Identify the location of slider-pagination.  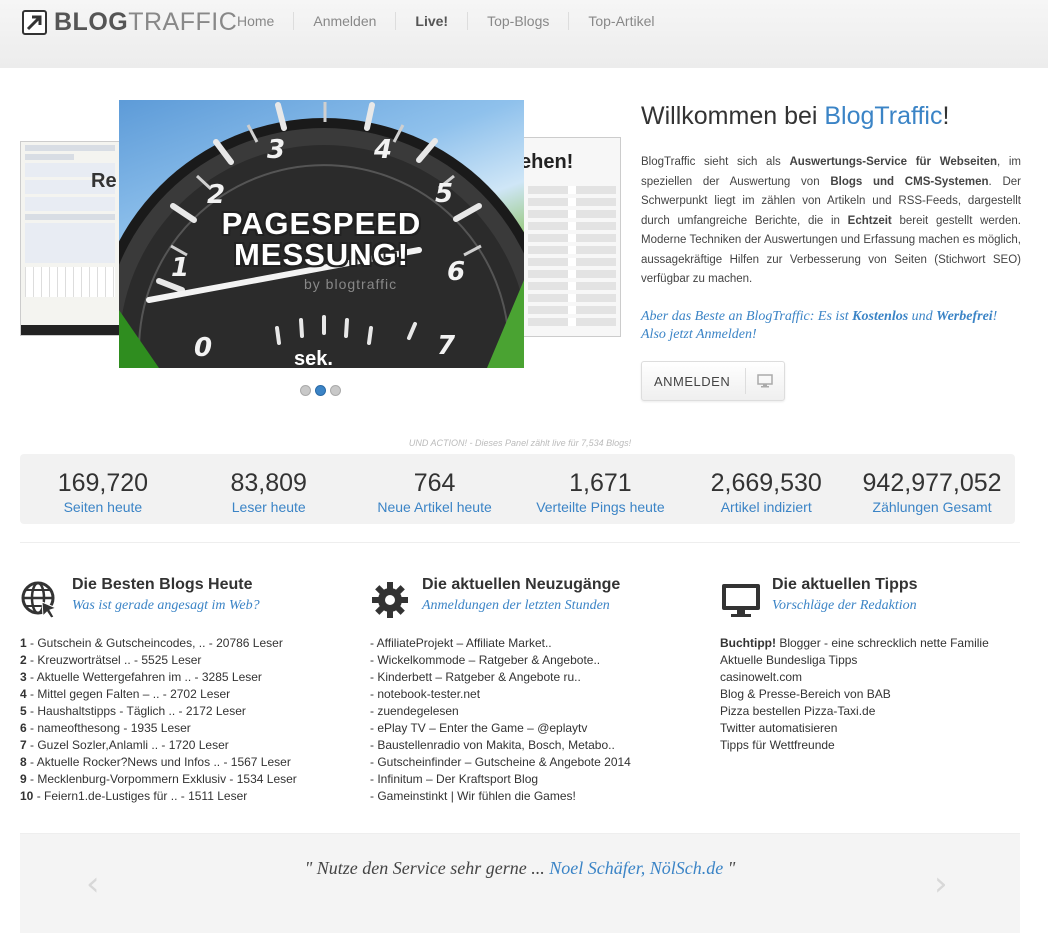
(320, 390).